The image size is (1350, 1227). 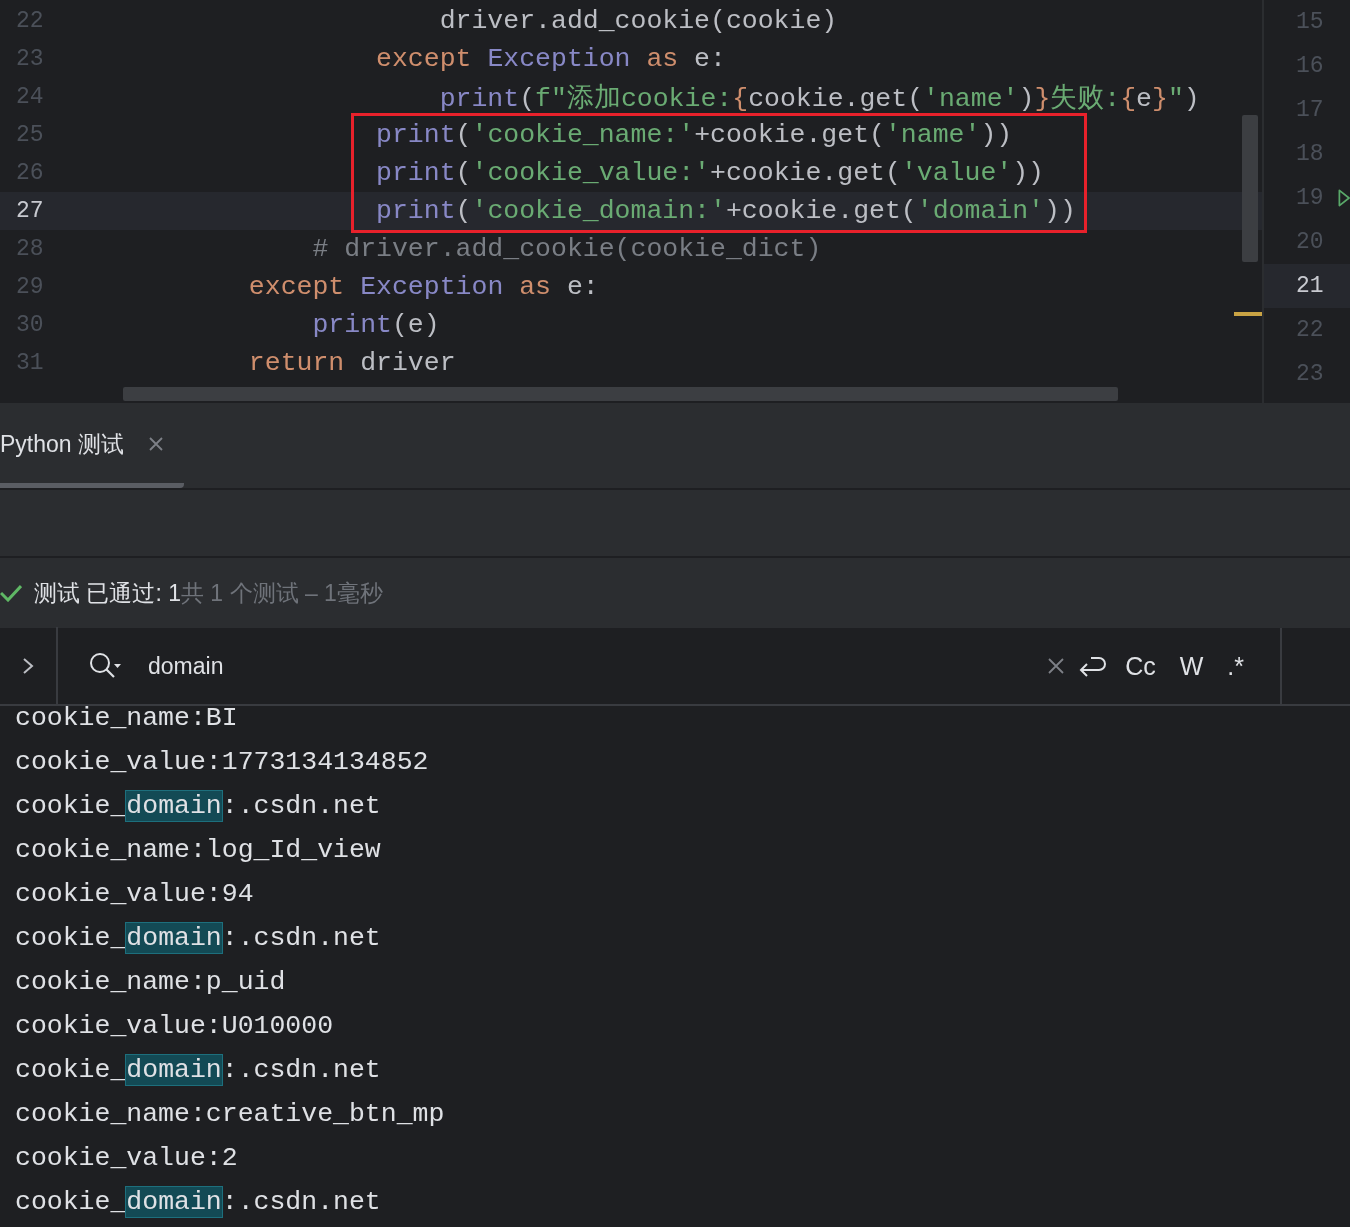 What do you see at coordinates (127, 718) in the screenshot?
I see `output-line: cookie_name:BI` at bounding box center [127, 718].